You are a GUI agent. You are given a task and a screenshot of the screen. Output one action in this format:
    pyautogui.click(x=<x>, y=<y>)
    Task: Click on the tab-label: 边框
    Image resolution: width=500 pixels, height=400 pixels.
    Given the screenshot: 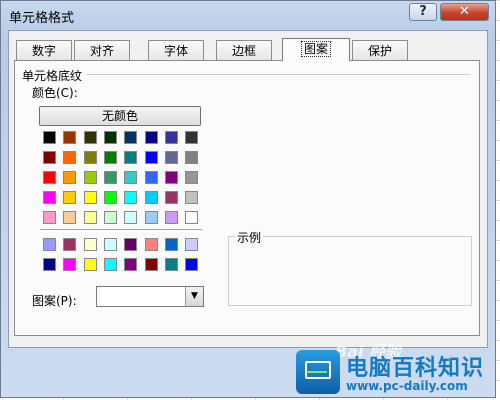 What is the action you would take?
    pyautogui.click(x=243, y=51)
    